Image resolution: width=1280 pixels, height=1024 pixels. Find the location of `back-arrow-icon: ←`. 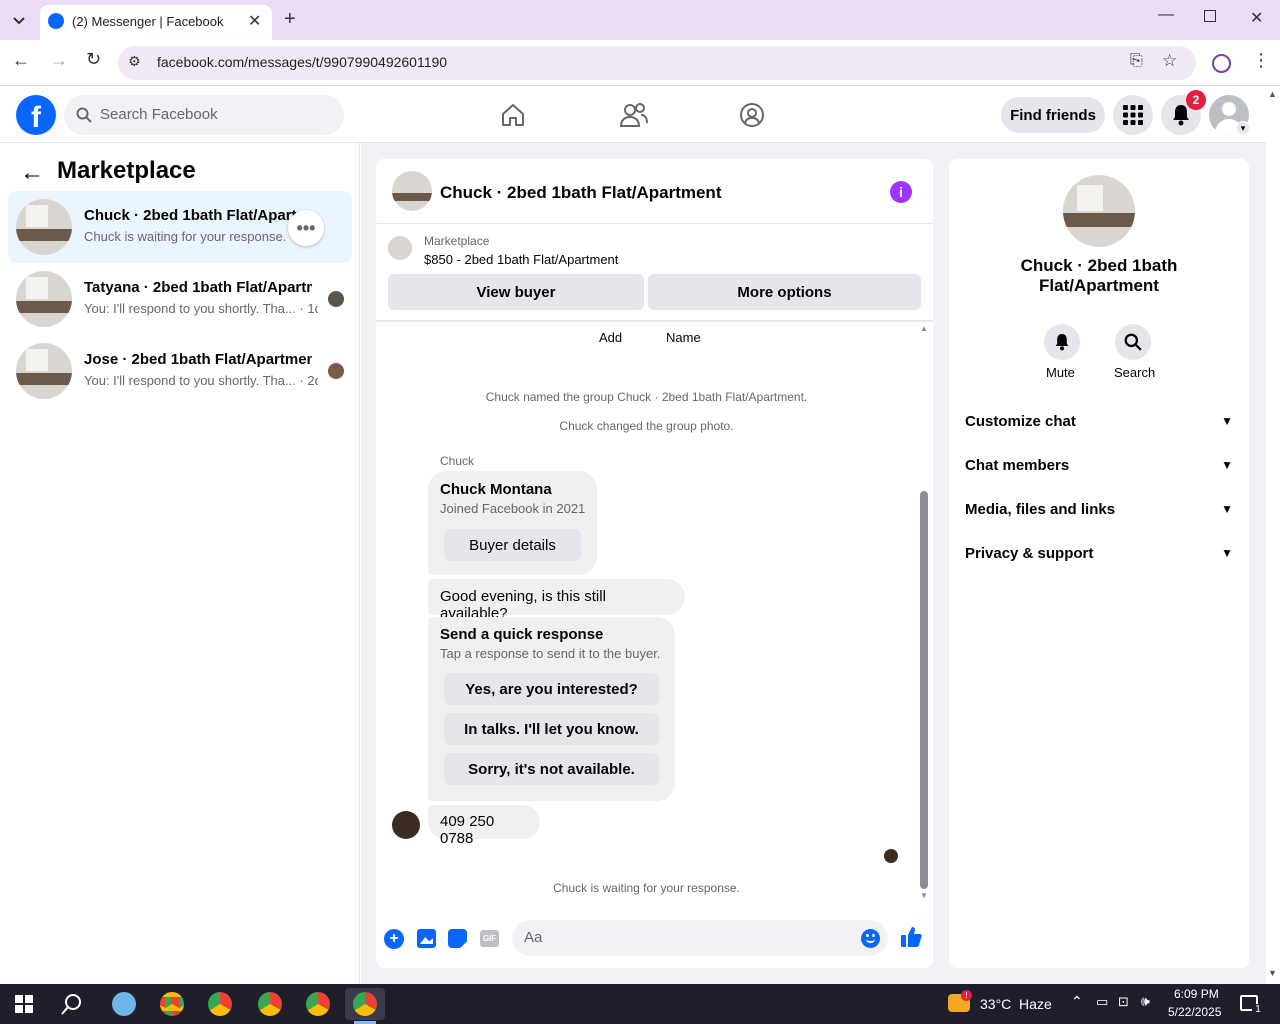

back-arrow-icon: ← is located at coordinates (32, 173).